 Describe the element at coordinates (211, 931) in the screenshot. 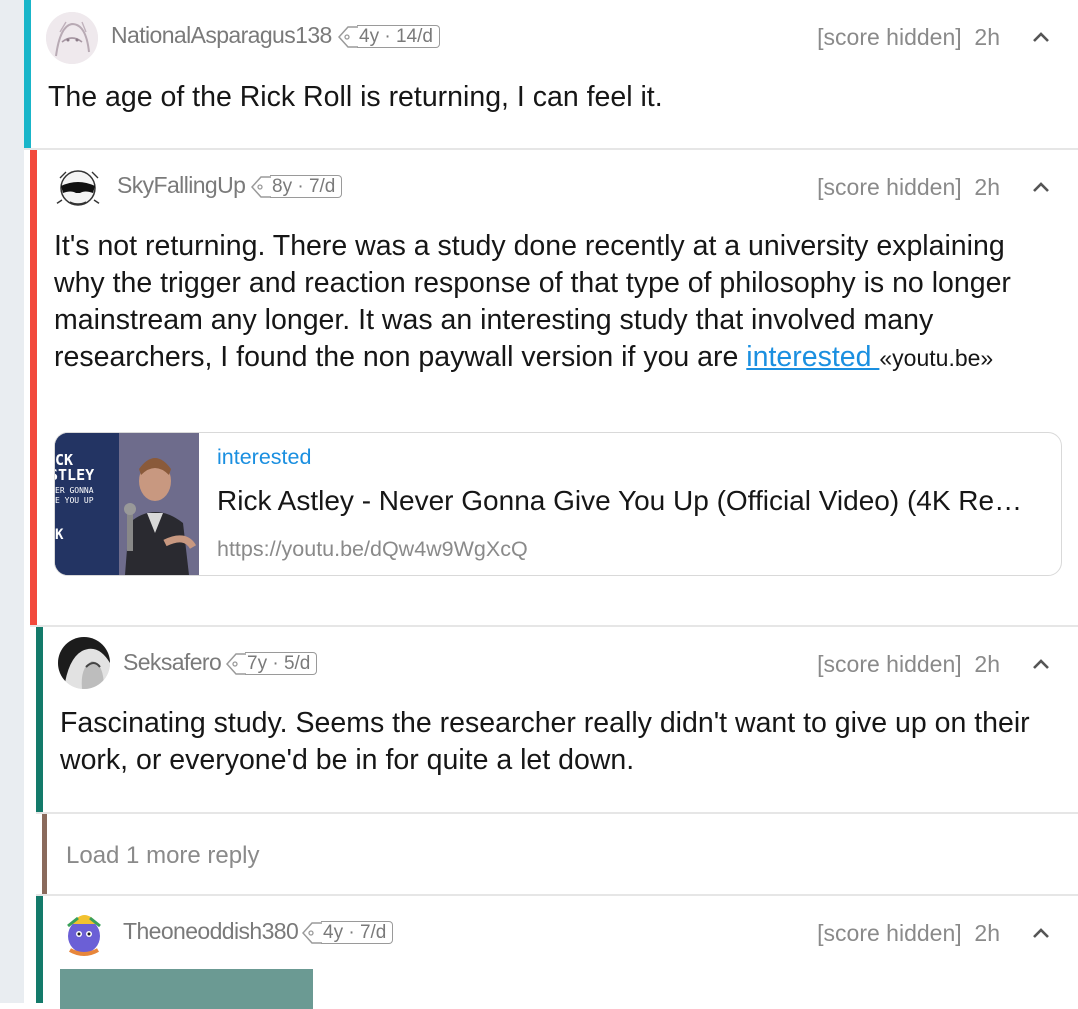

I see `username: Theoneoddish380` at that location.